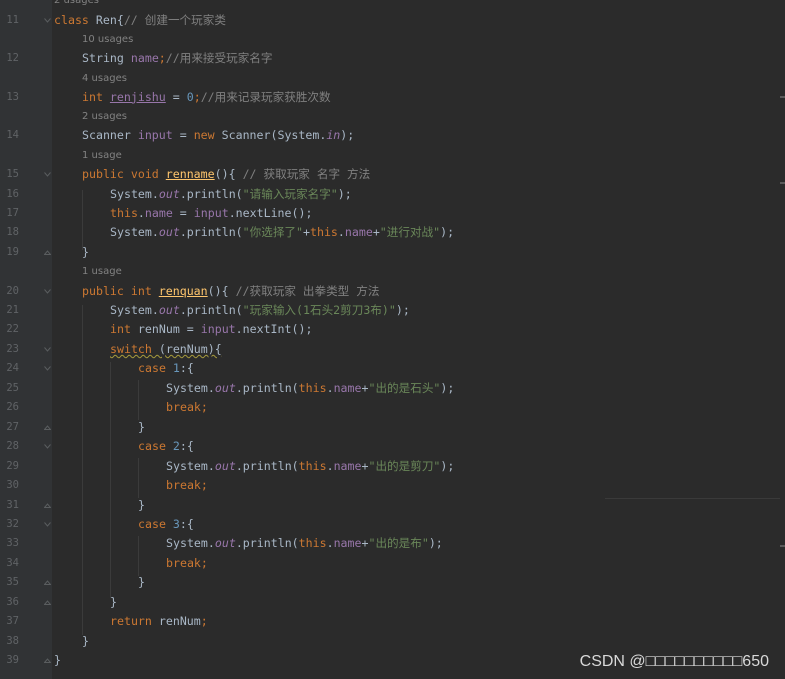 The image size is (785, 679). What do you see at coordinates (12, 504) in the screenshot?
I see `line-number: 31` at bounding box center [12, 504].